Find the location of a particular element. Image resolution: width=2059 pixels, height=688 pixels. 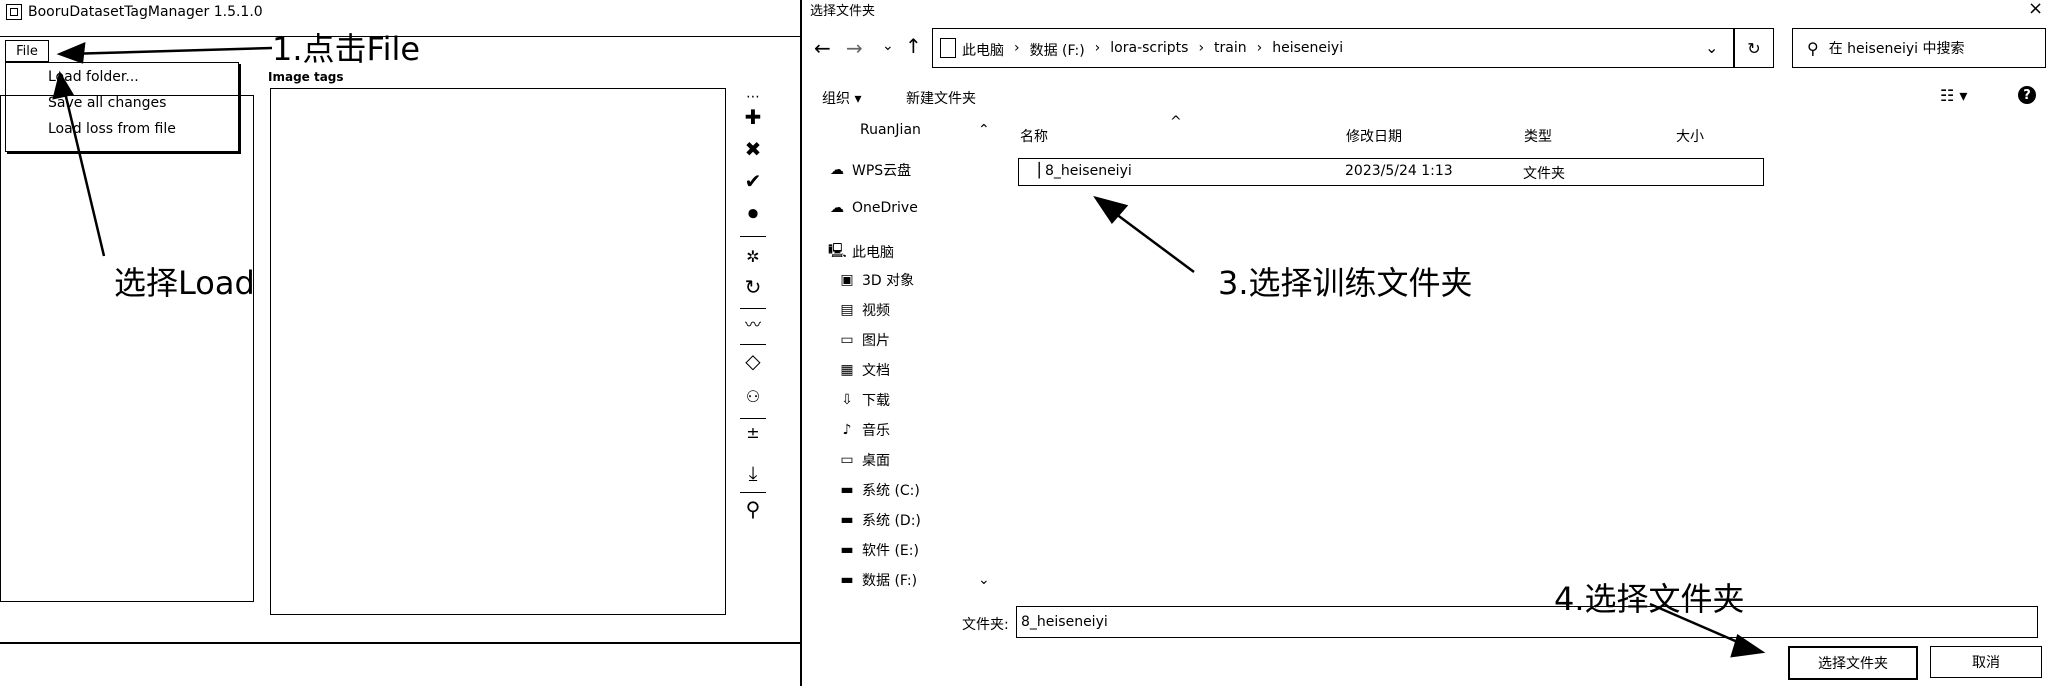

nav-item-label: 系统 (D:) is located at coordinates (891, 521).